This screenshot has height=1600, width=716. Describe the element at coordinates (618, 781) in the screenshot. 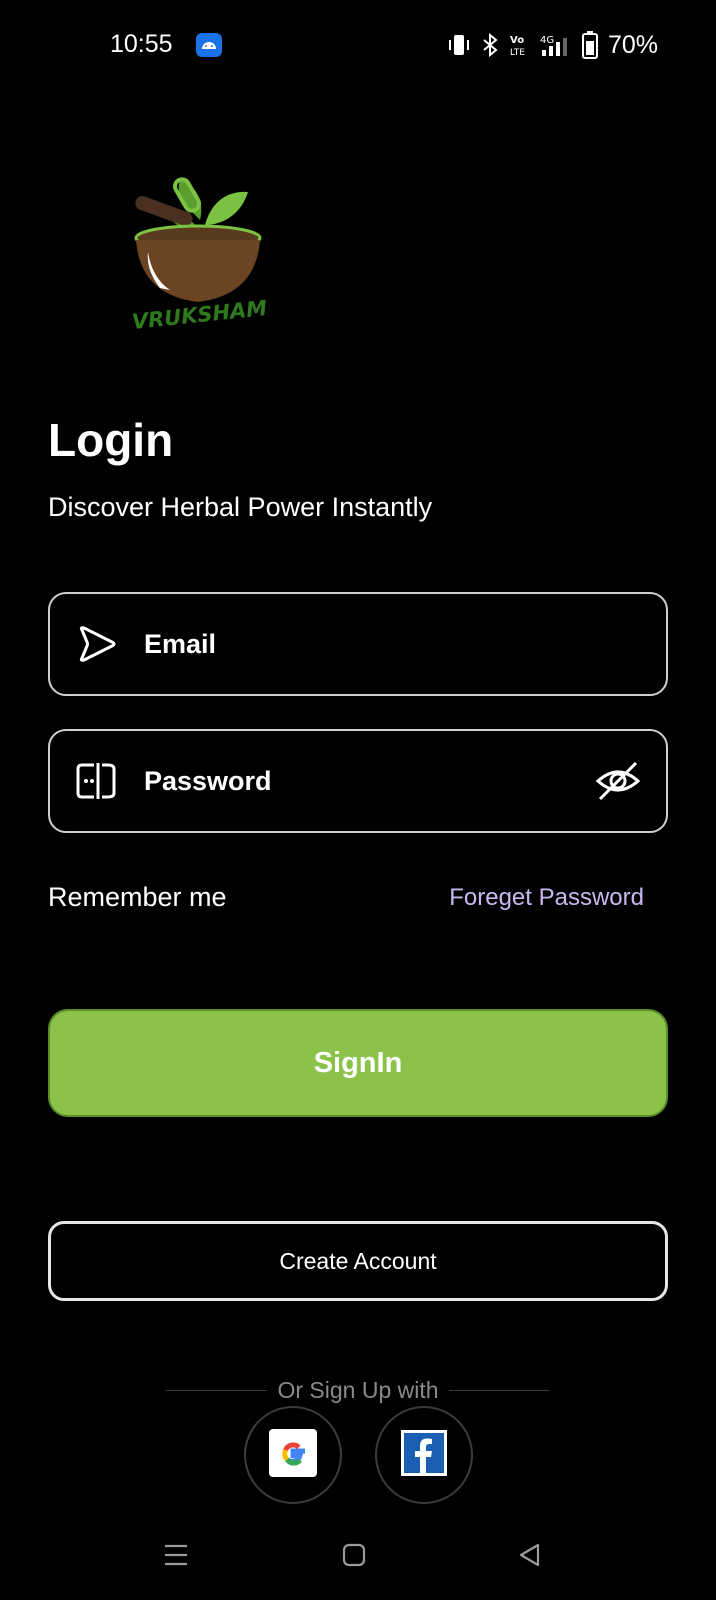

I see `eye-off-icon` at that location.